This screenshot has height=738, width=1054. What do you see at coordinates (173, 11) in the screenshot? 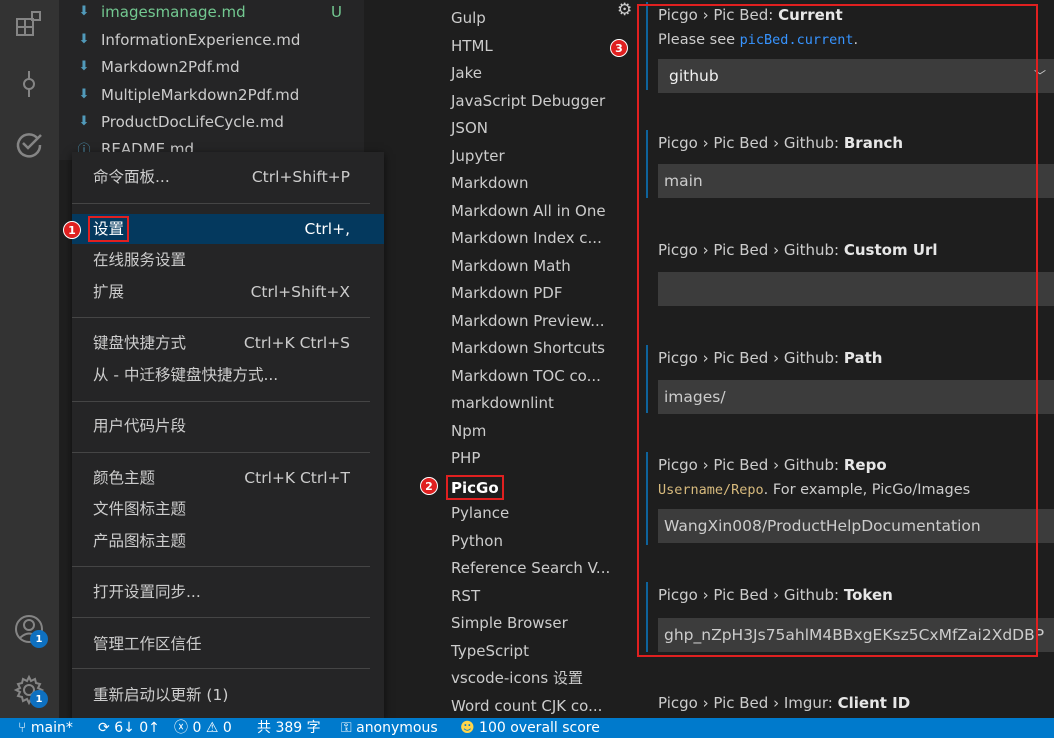
I see `file-name: imagesmanage.md` at bounding box center [173, 11].